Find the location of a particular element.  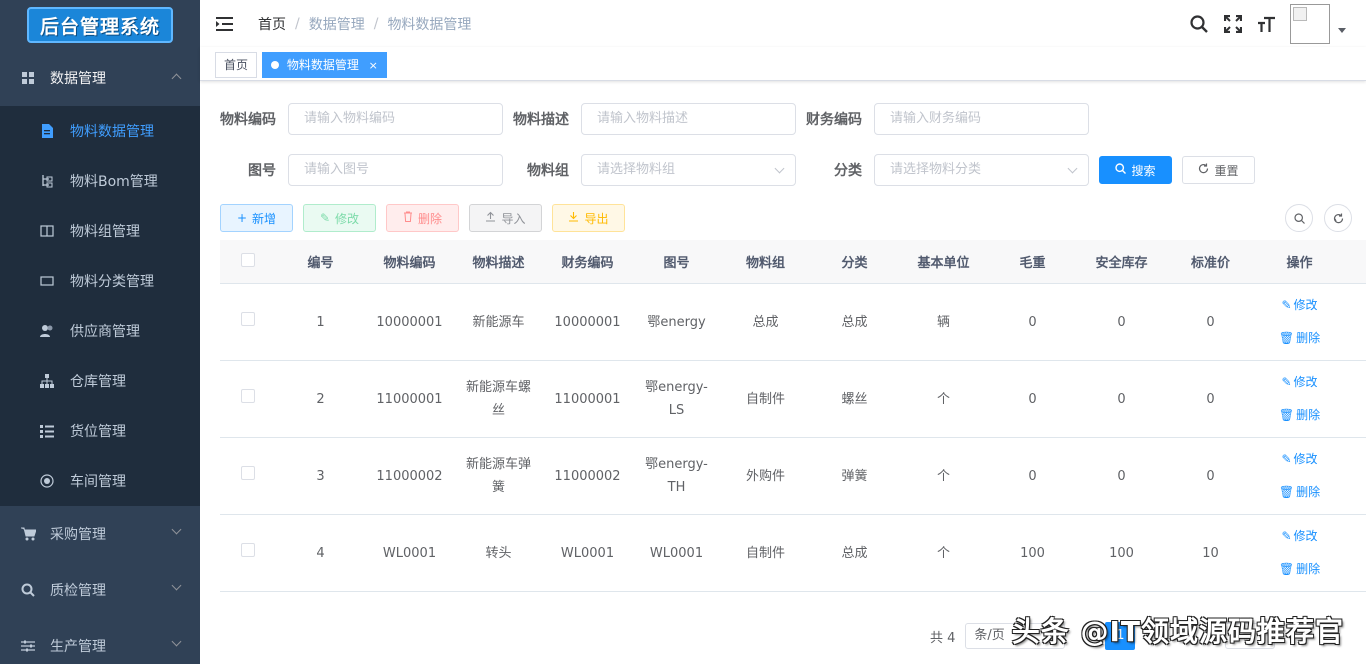

material-code-label: 物料编码 is located at coordinates (248, 120).